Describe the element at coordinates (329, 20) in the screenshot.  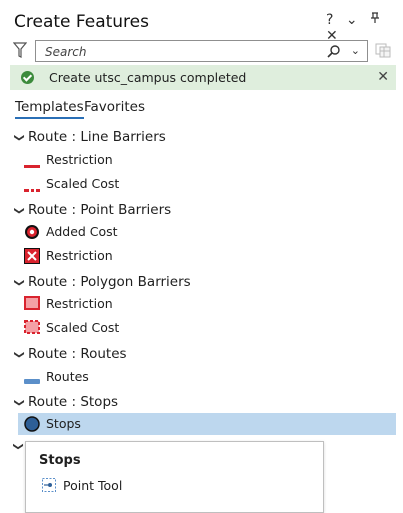
I see `help-button: ?` at that location.